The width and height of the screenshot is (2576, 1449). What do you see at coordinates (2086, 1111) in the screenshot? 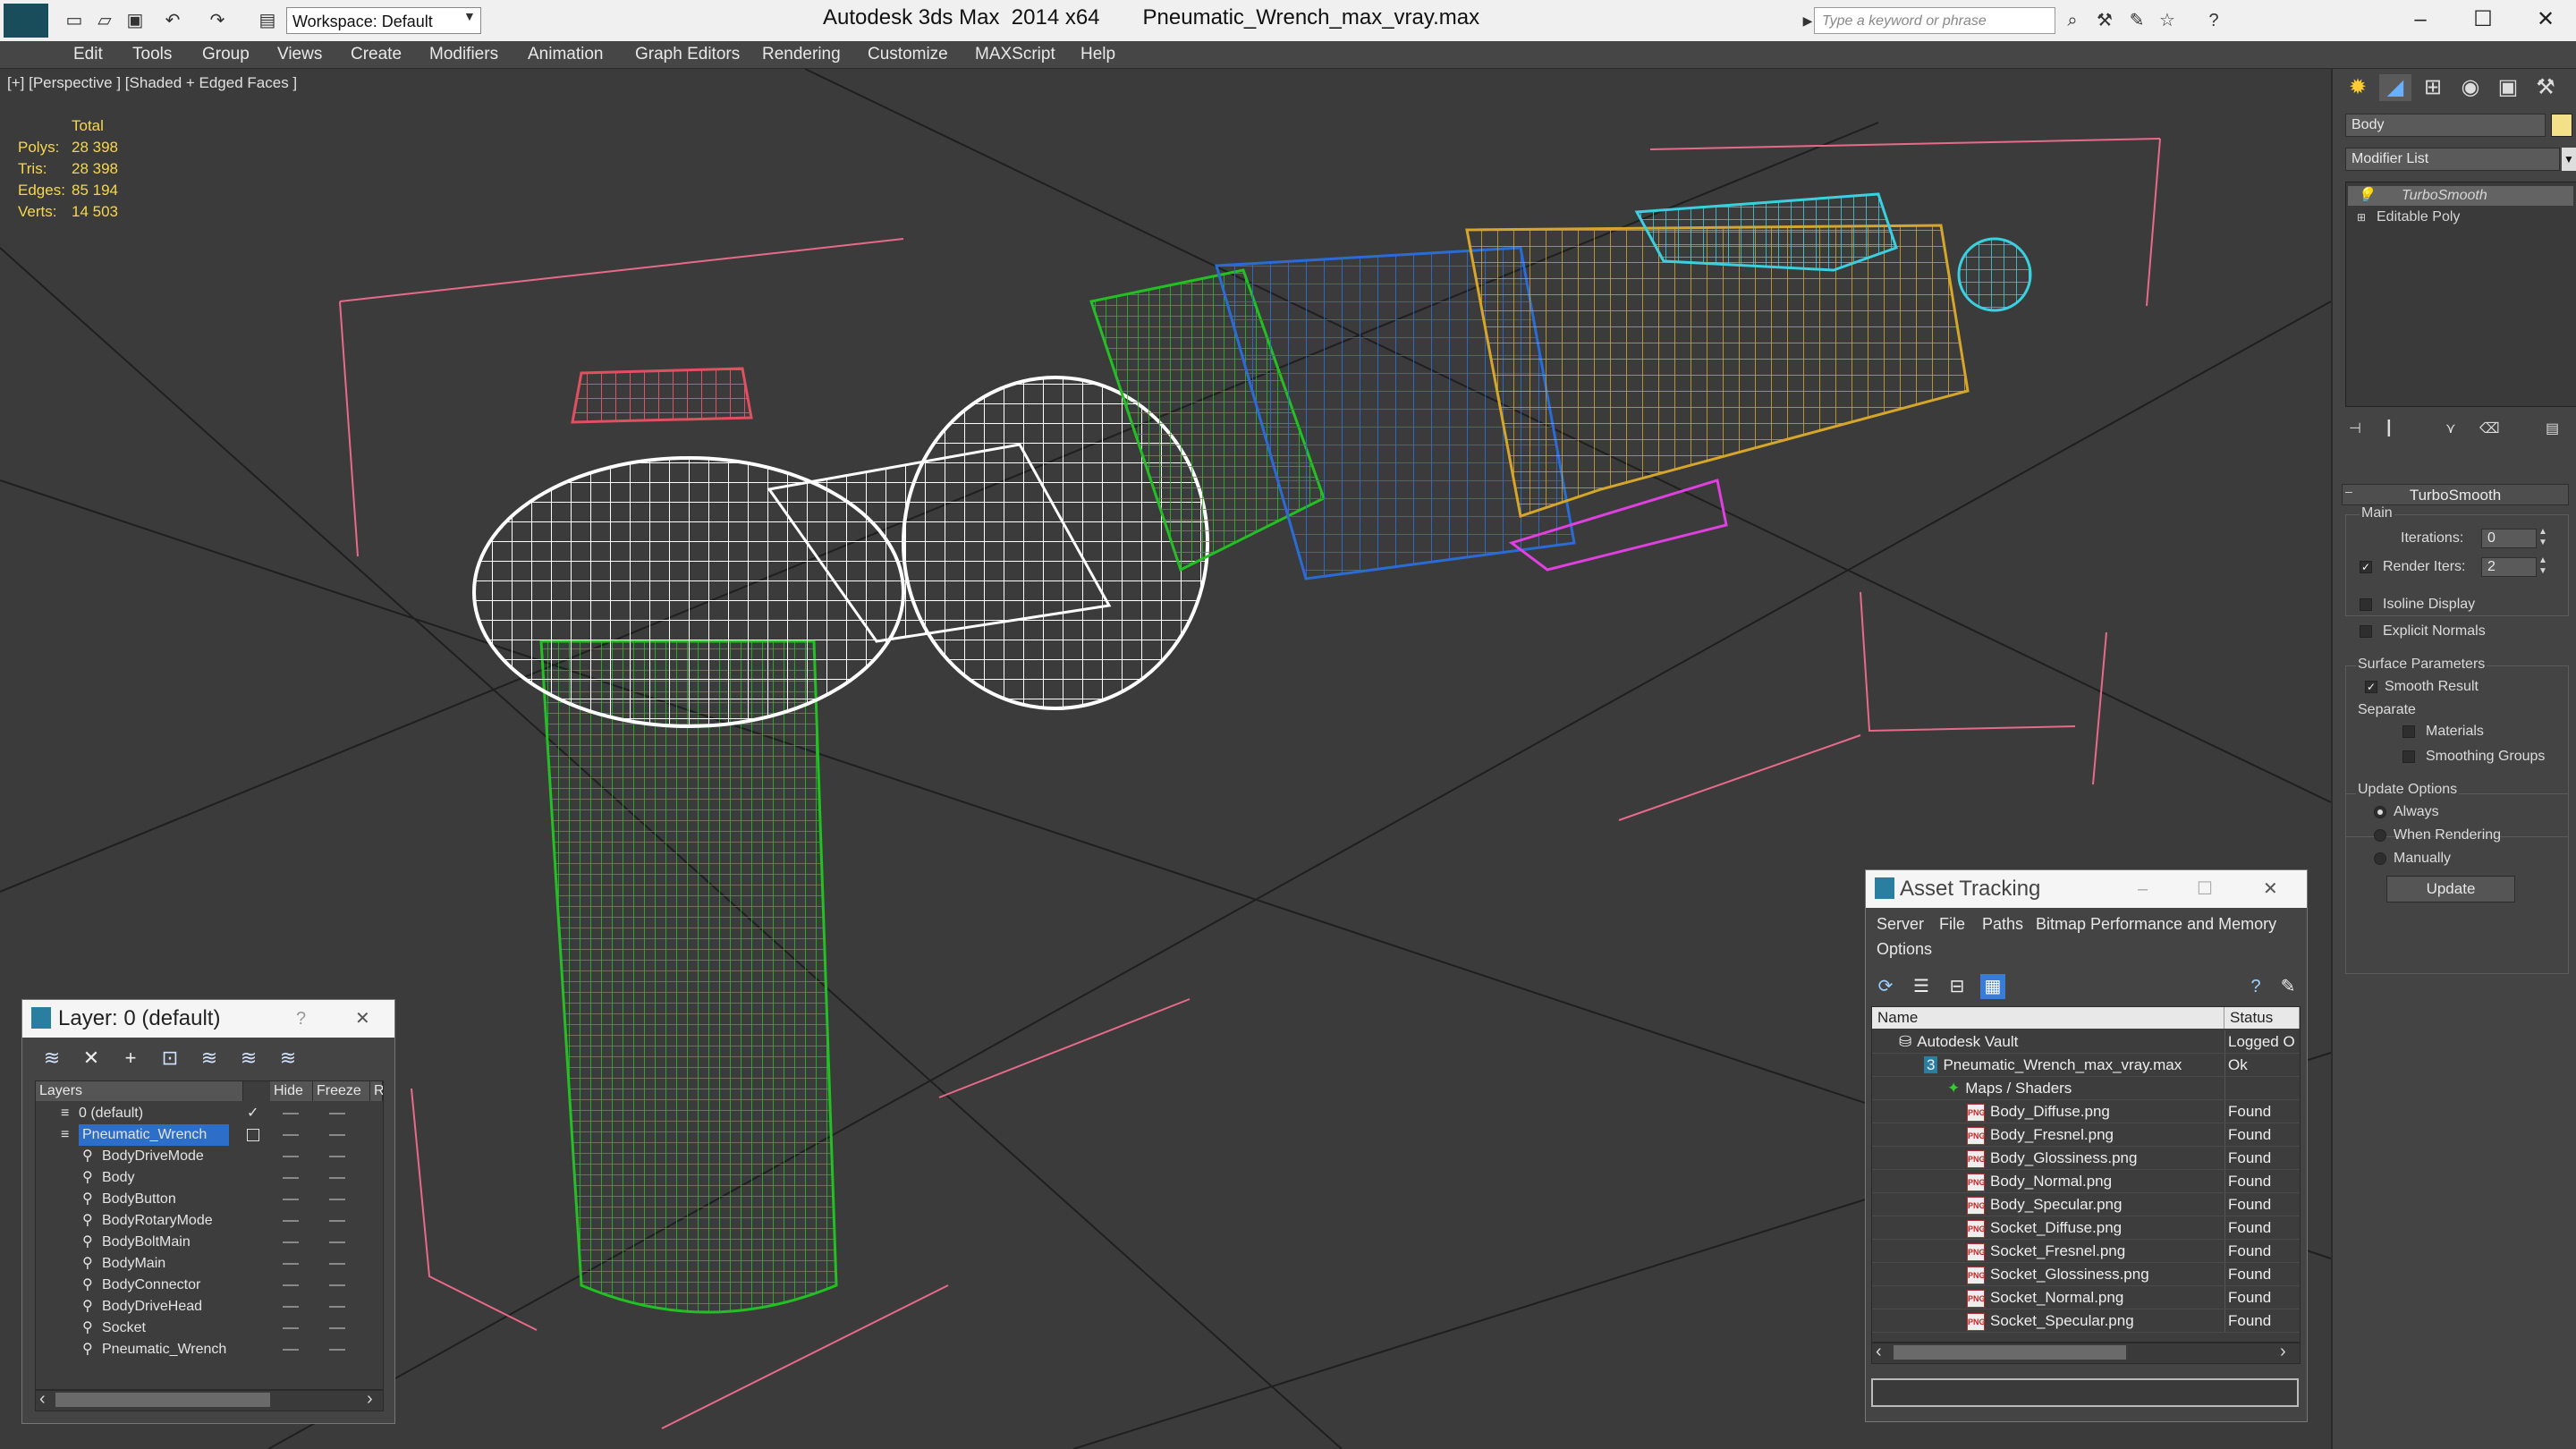
I see `asset-row: PNG Body_Diffuse.png Found` at bounding box center [2086, 1111].